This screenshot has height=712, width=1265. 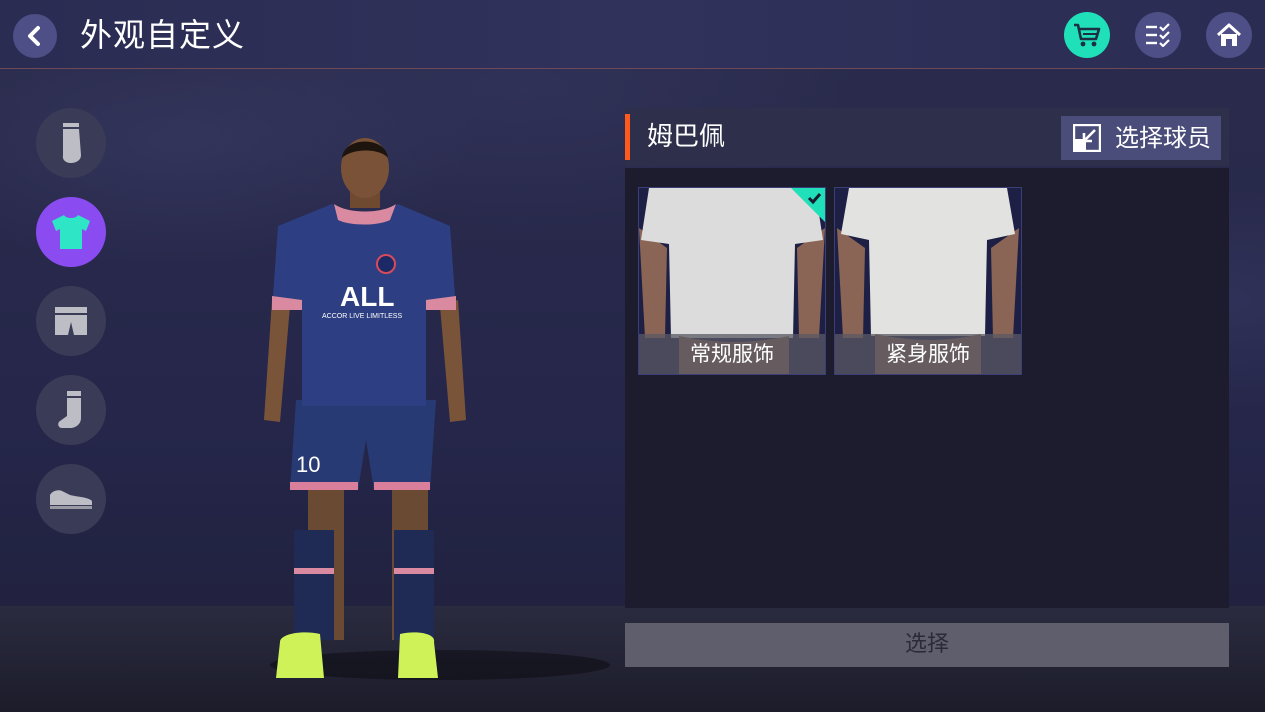 What do you see at coordinates (927, 137) in the screenshot?
I see `player-panel-header: 姆巴佩 选择球员` at bounding box center [927, 137].